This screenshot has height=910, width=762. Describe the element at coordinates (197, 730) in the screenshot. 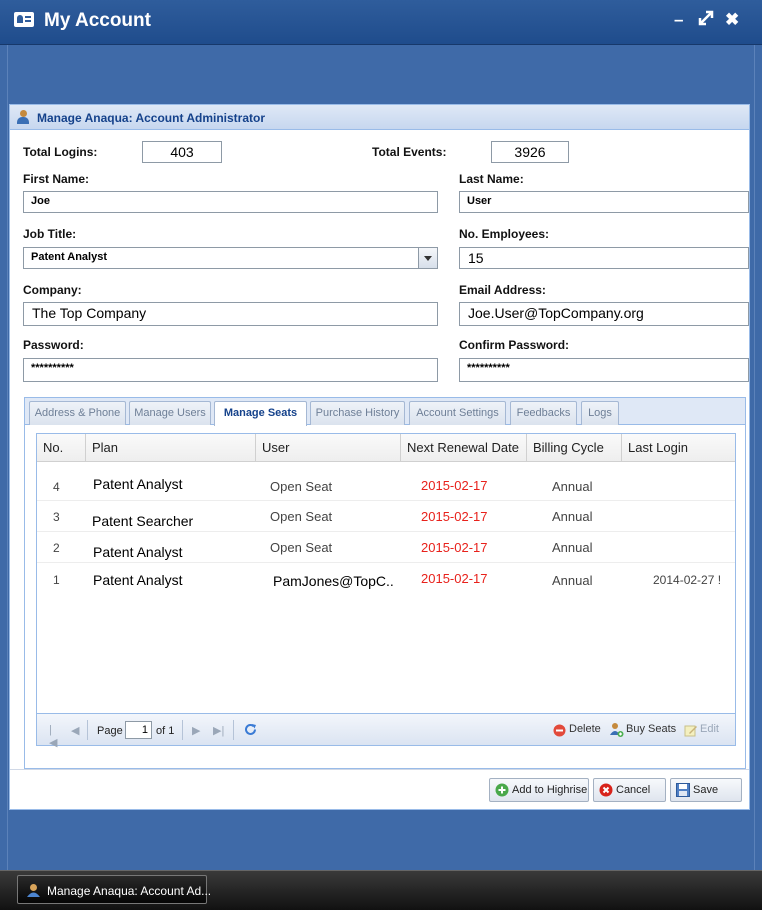

I see `next-page-icon: ▶` at that location.